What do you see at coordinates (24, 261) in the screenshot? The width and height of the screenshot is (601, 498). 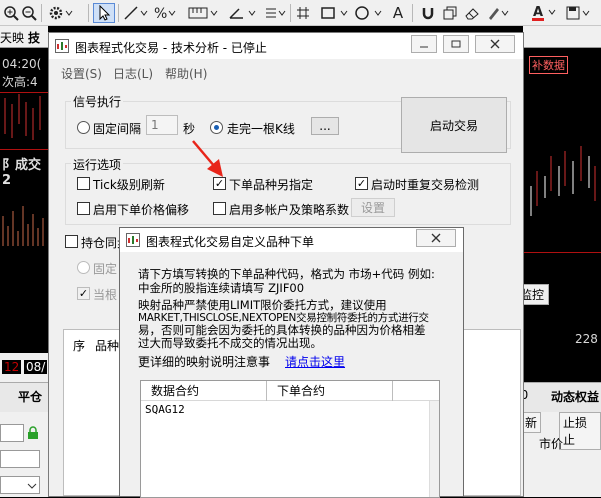 I see `background-chart-left: 天映 技 04:20( 次高:4 阝成交 2 12 08/ 平仓` at bounding box center [24, 261].